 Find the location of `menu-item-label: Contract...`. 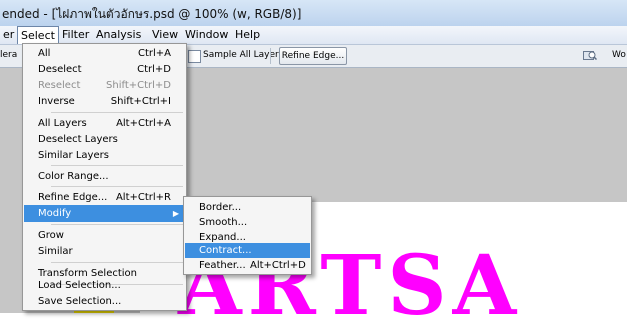

menu-item-label: Contract... is located at coordinates (225, 250).